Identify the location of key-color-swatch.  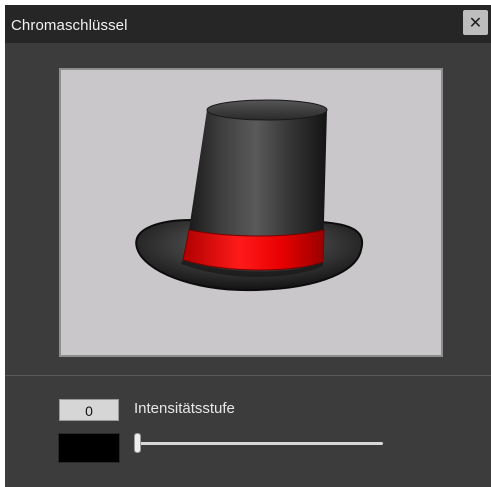
(89, 448).